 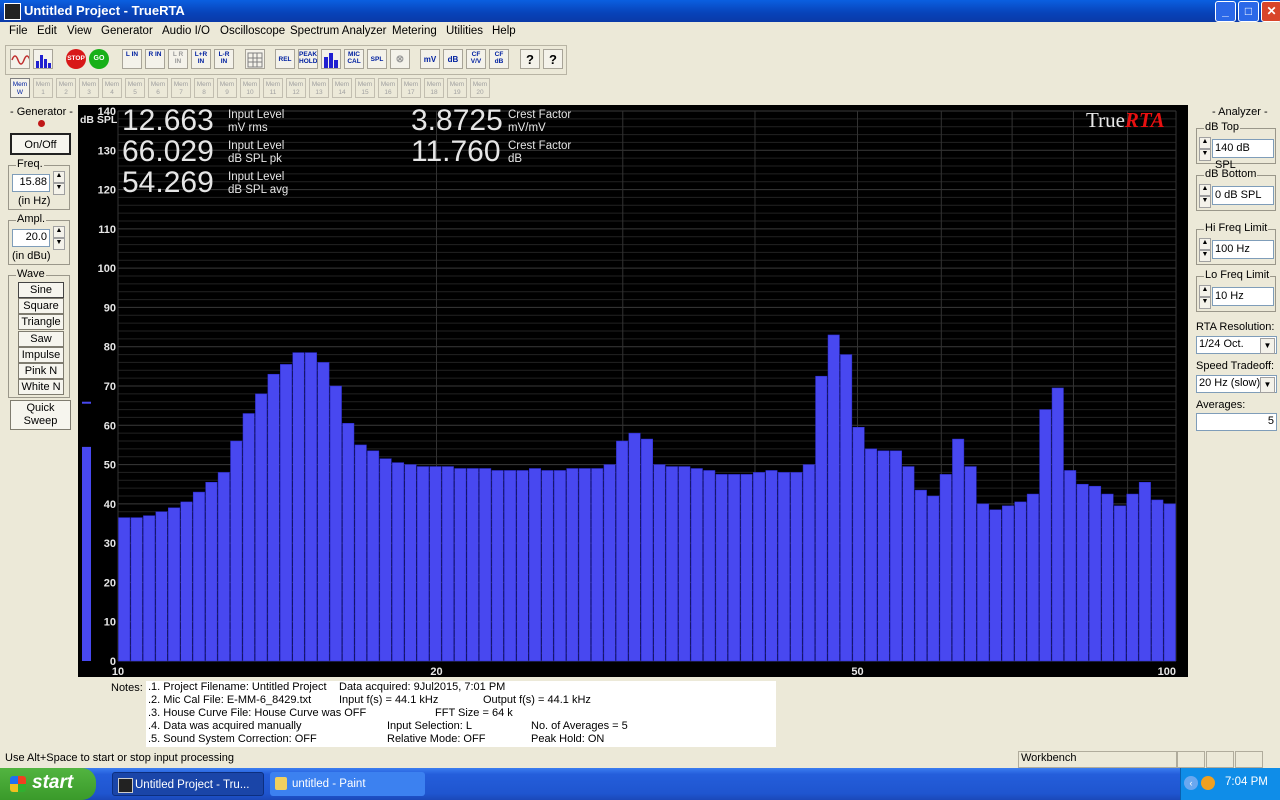 What do you see at coordinates (181, 88) in the screenshot?
I see `memory-button-7: Mem 7` at bounding box center [181, 88].